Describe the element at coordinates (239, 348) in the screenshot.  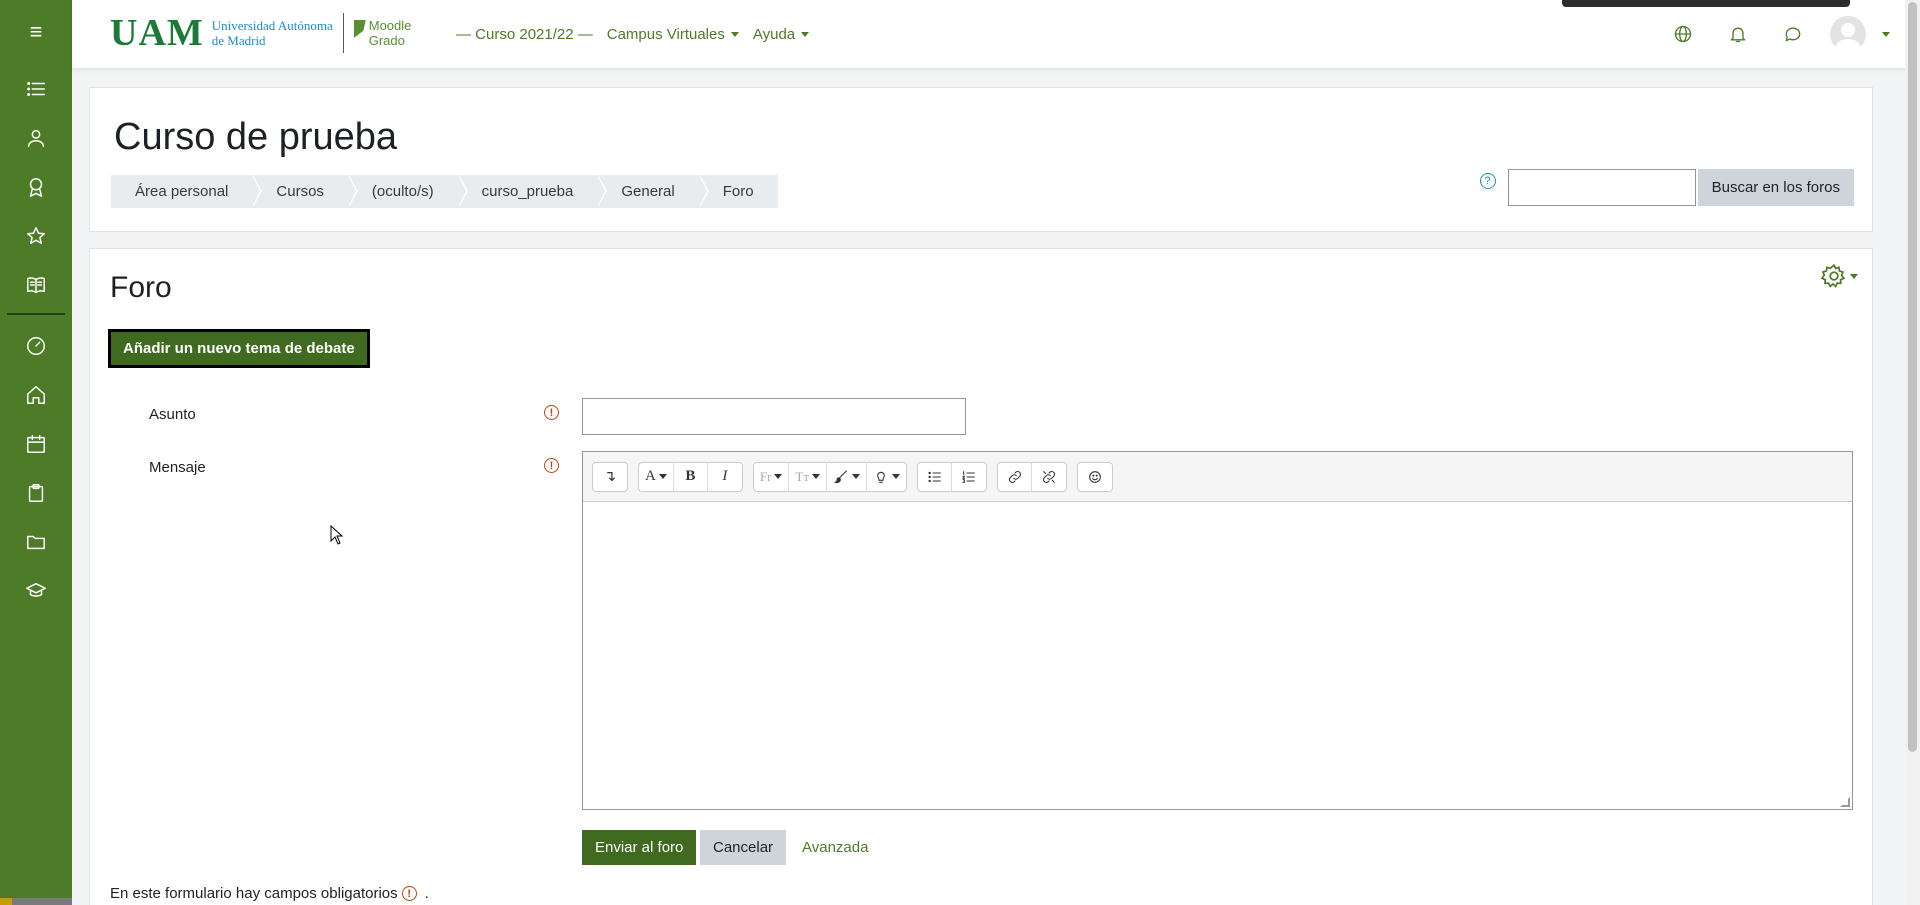
I see `add-discussion-button: Añadir un nuevo tema de debate` at that location.